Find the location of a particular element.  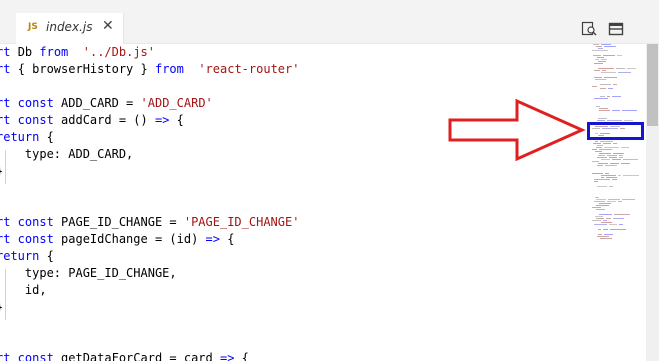

open-changes-icon is located at coordinates (589, 29).